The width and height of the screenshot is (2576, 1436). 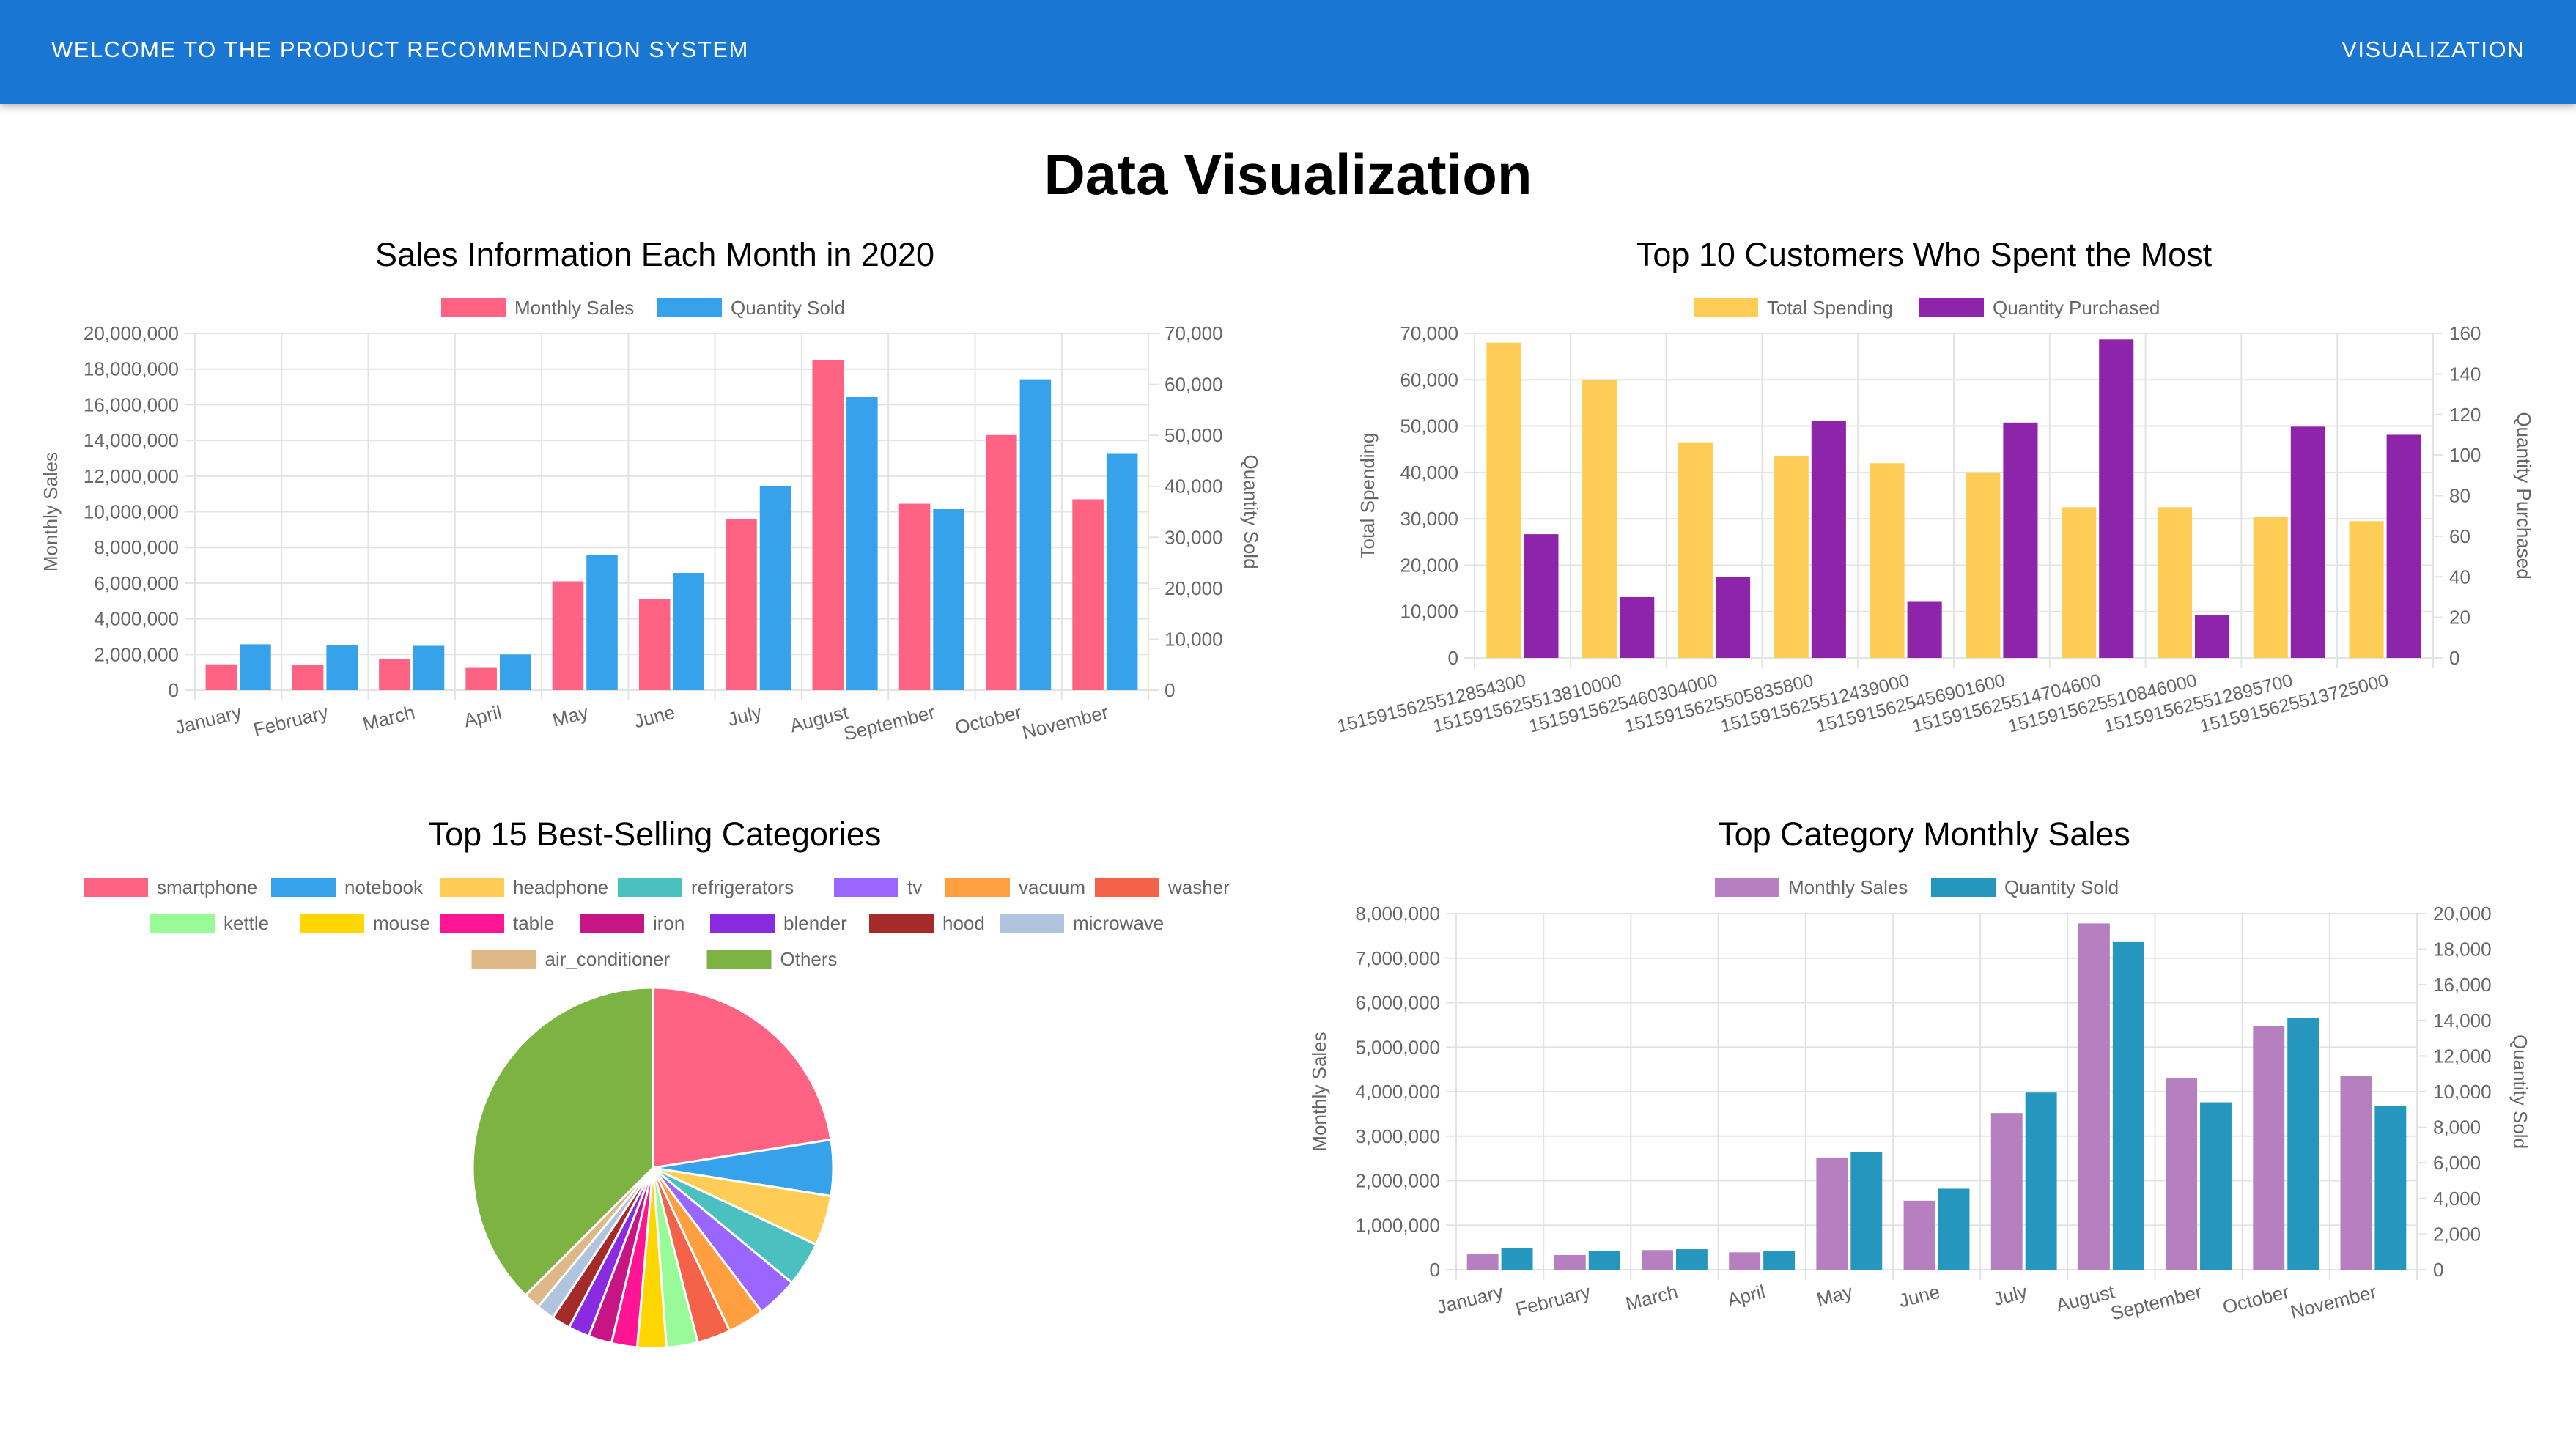 I want to click on sales-chart-y2-tick-label: 40,000, so click(x=1194, y=486).